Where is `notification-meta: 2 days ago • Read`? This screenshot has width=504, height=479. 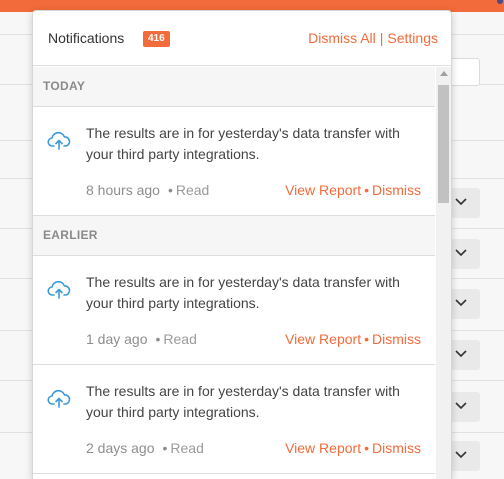 notification-meta: 2 days ago • Read is located at coordinates (145, 448).